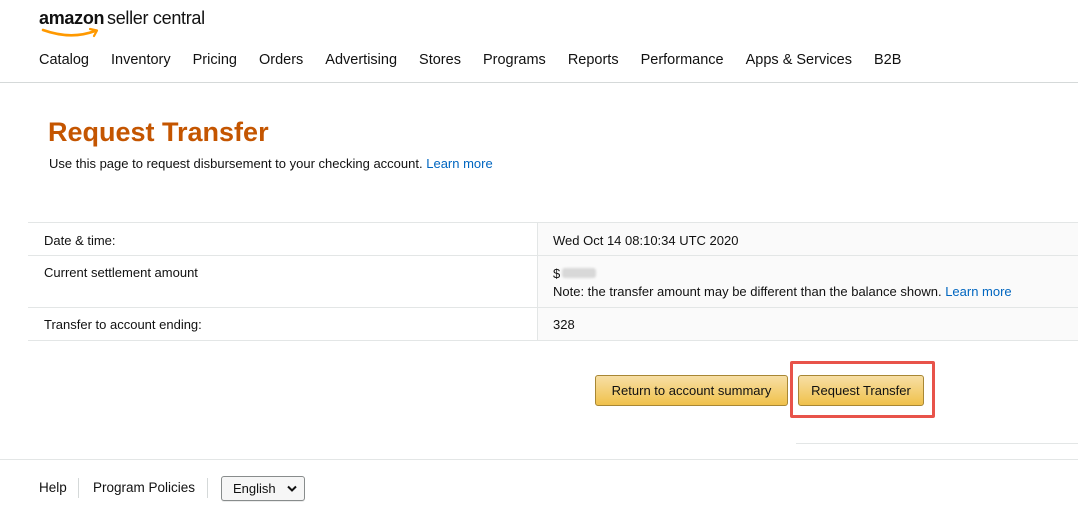 This screenshot has width=1078, height=523. I want to click on divider, so click(937, 443).